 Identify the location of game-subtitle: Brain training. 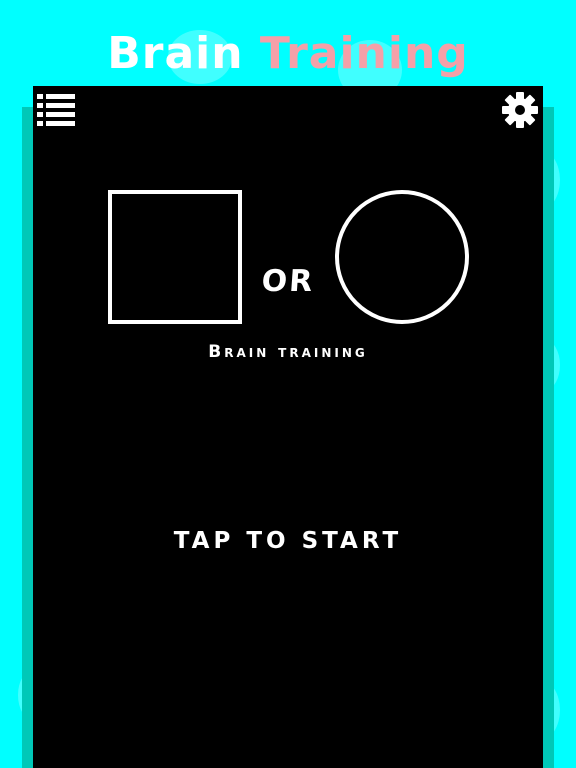
(288, 352).